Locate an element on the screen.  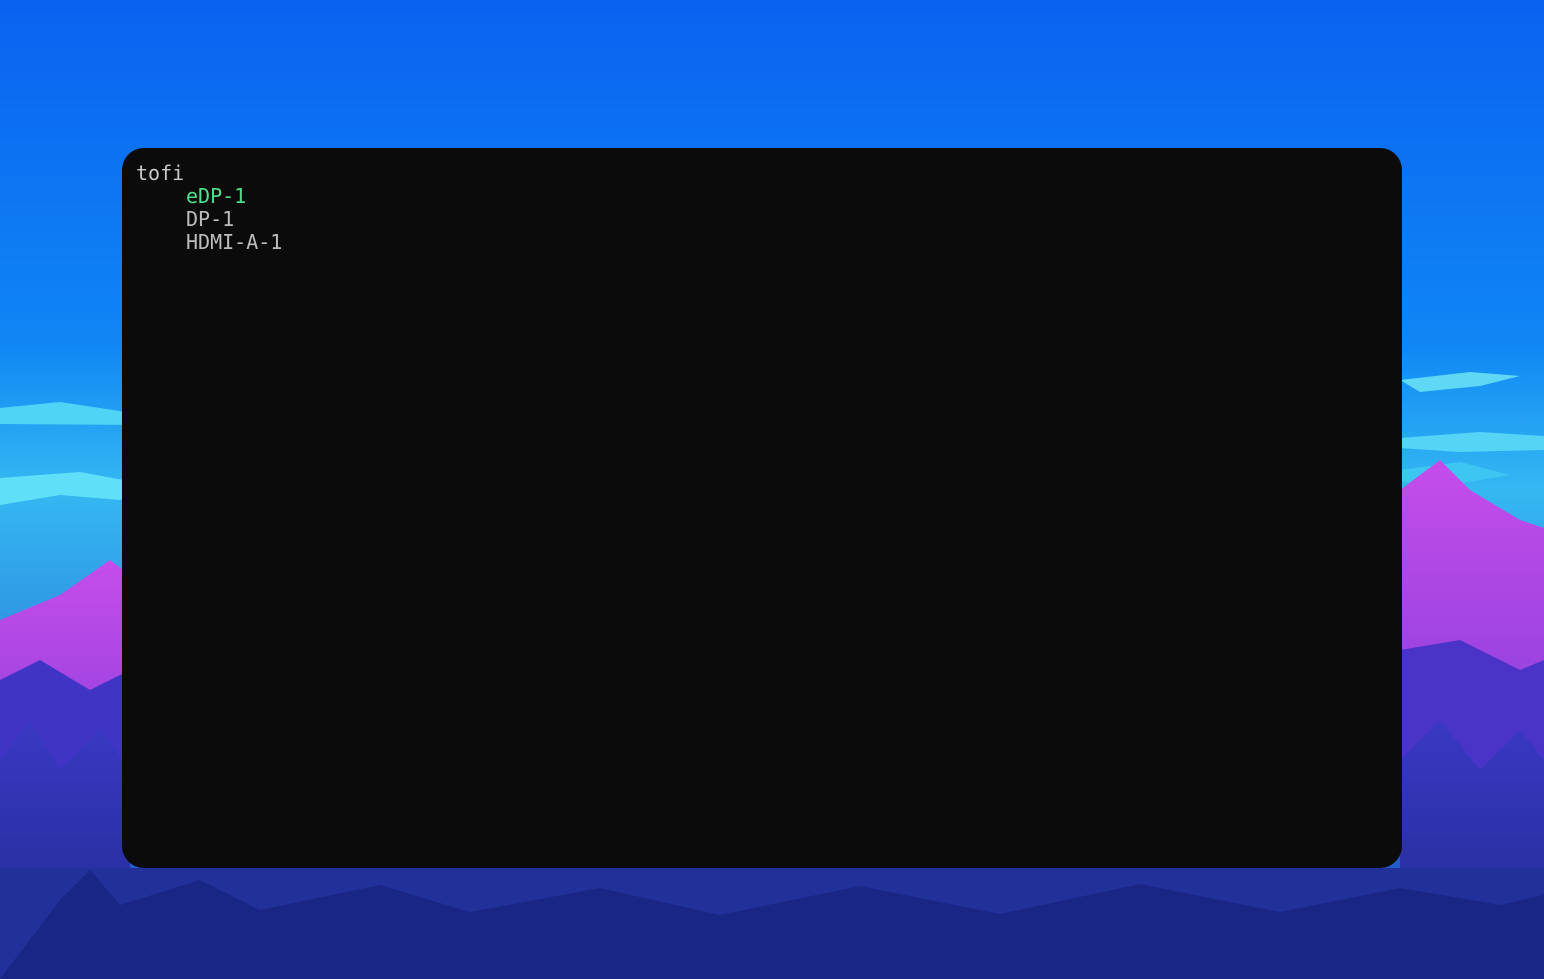
prompt-label: tofi is located at coordinates (160, 173).